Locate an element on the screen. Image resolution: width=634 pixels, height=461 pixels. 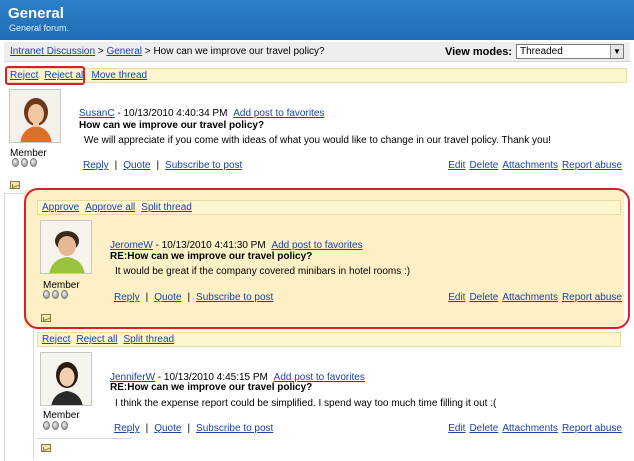
post-3-admin-links: Edit Delete Attachments Report abuse is located at coordinates (533, 428).